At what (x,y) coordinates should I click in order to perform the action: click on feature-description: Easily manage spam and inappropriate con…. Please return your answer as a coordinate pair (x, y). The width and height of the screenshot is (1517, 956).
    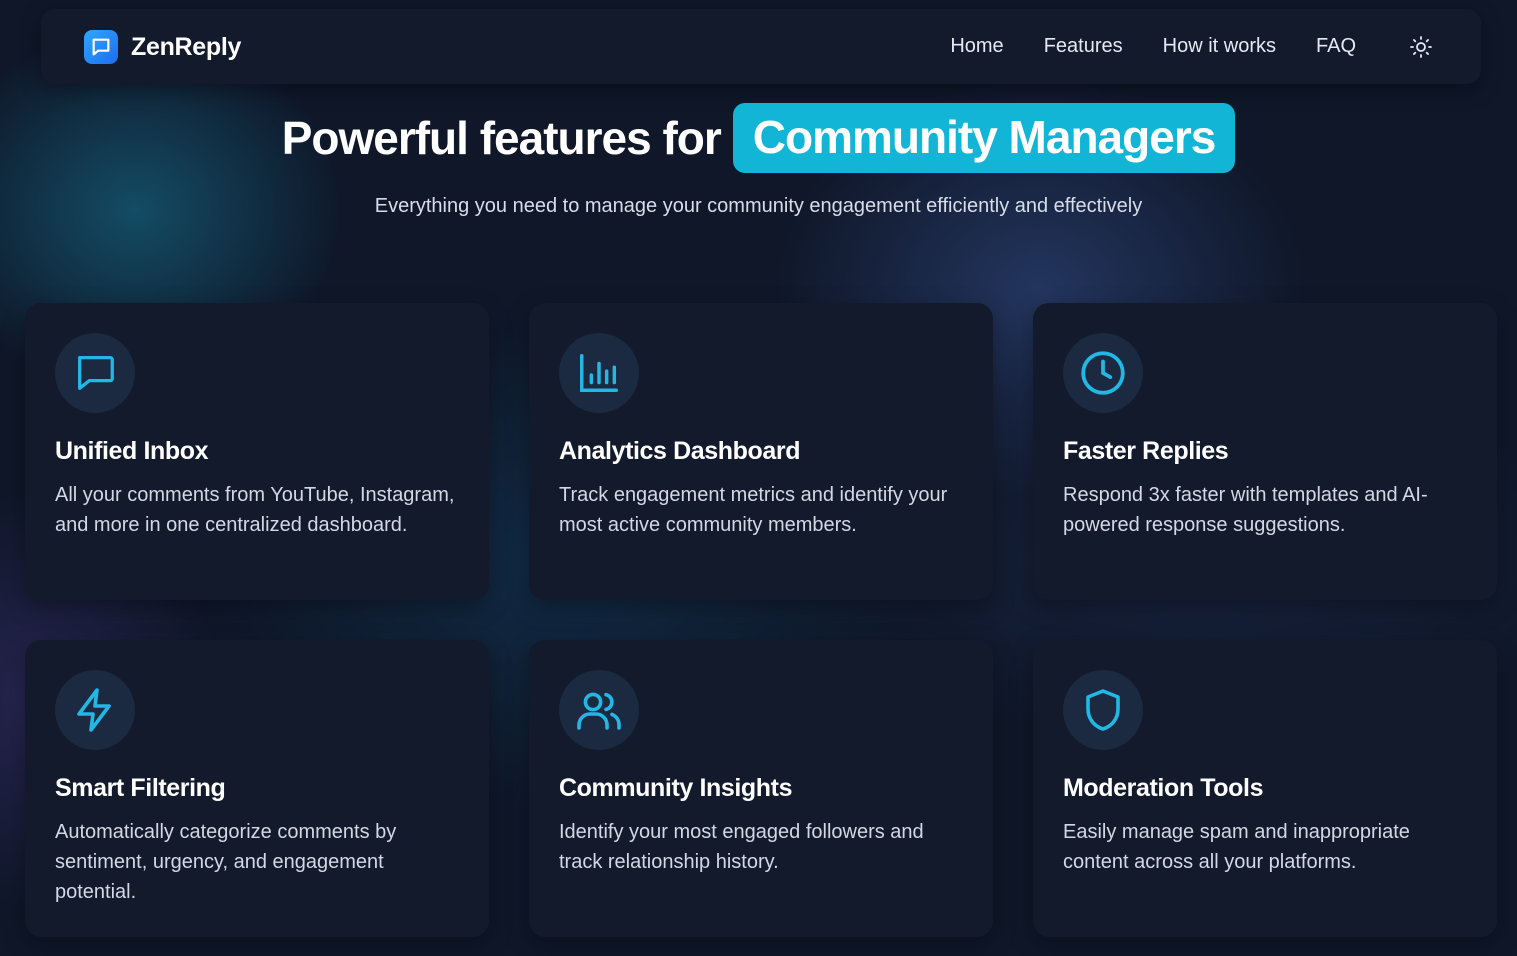
    Looking at the image, I should click on (1236, 847).